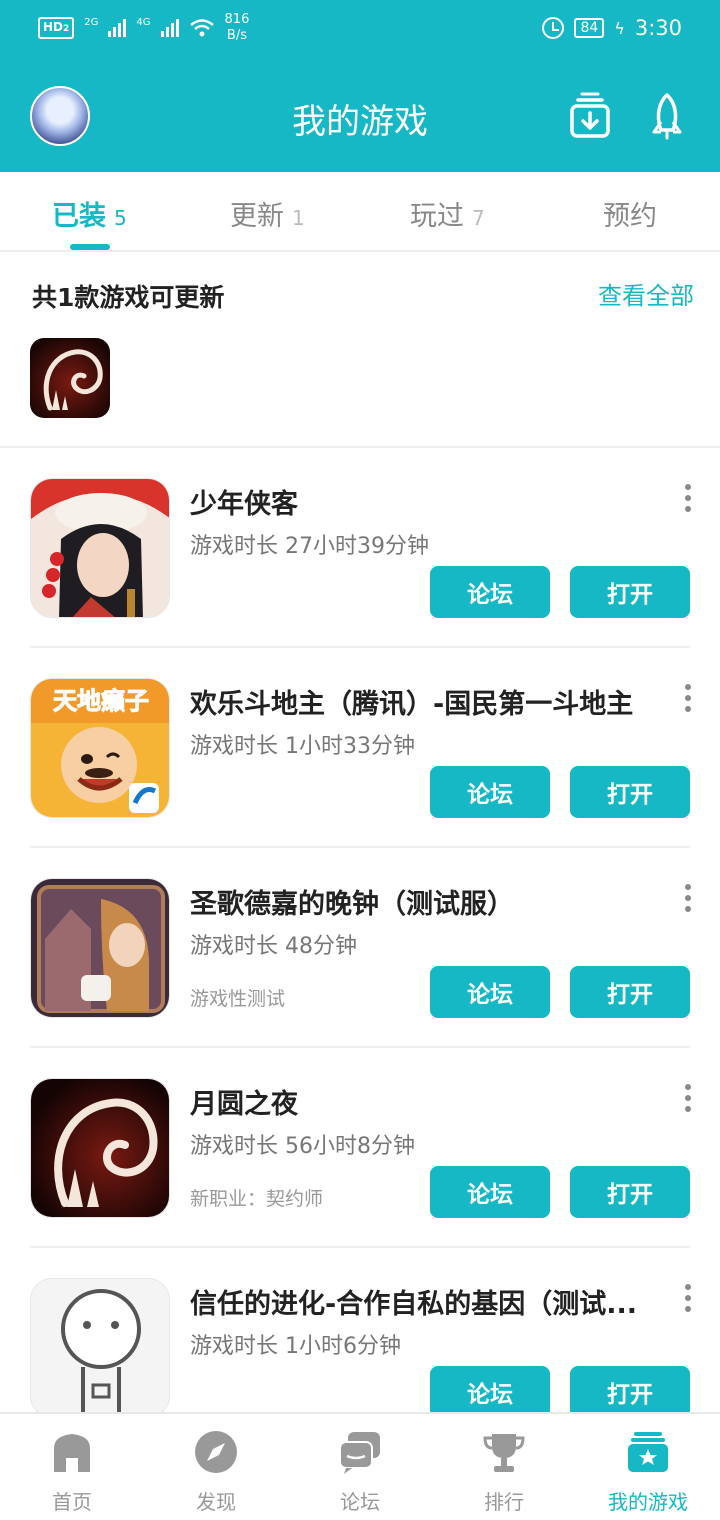 The image size is (720, 1520). I want to click on nav-discover: 发现, so click(216, 1467).